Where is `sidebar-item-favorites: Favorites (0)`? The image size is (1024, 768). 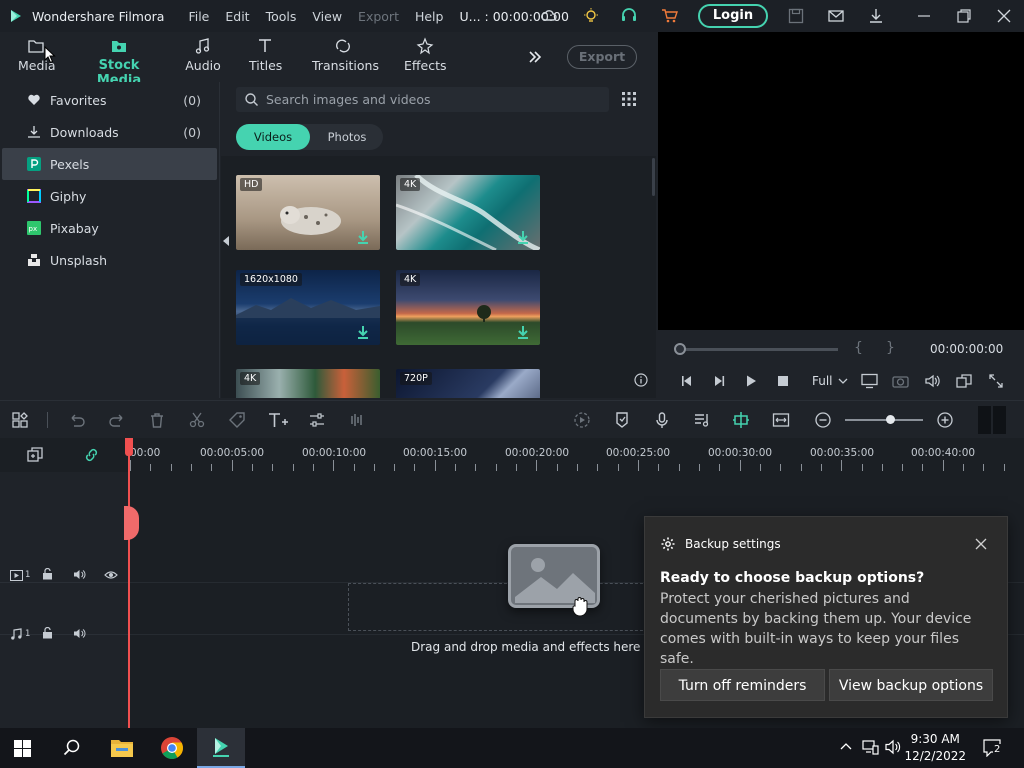
sidebar-item-favorites: Favorites (0) is located at coordinates (109, 100).